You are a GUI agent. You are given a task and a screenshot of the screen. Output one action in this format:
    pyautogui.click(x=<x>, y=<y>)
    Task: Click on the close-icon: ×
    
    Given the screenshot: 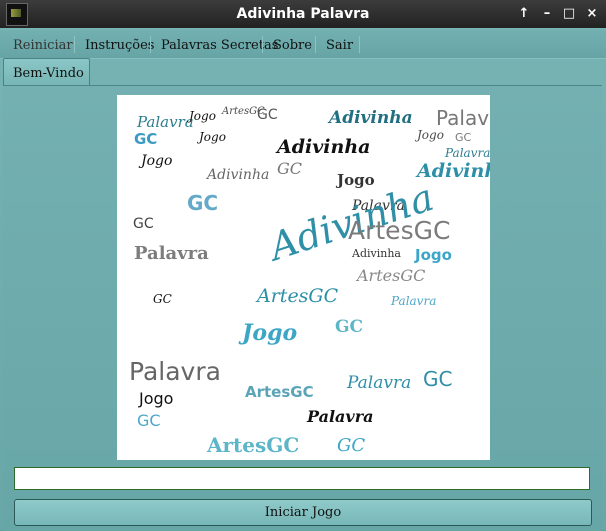 What is the action you would take?
    pyautogui.click(x=592, y=14)
    